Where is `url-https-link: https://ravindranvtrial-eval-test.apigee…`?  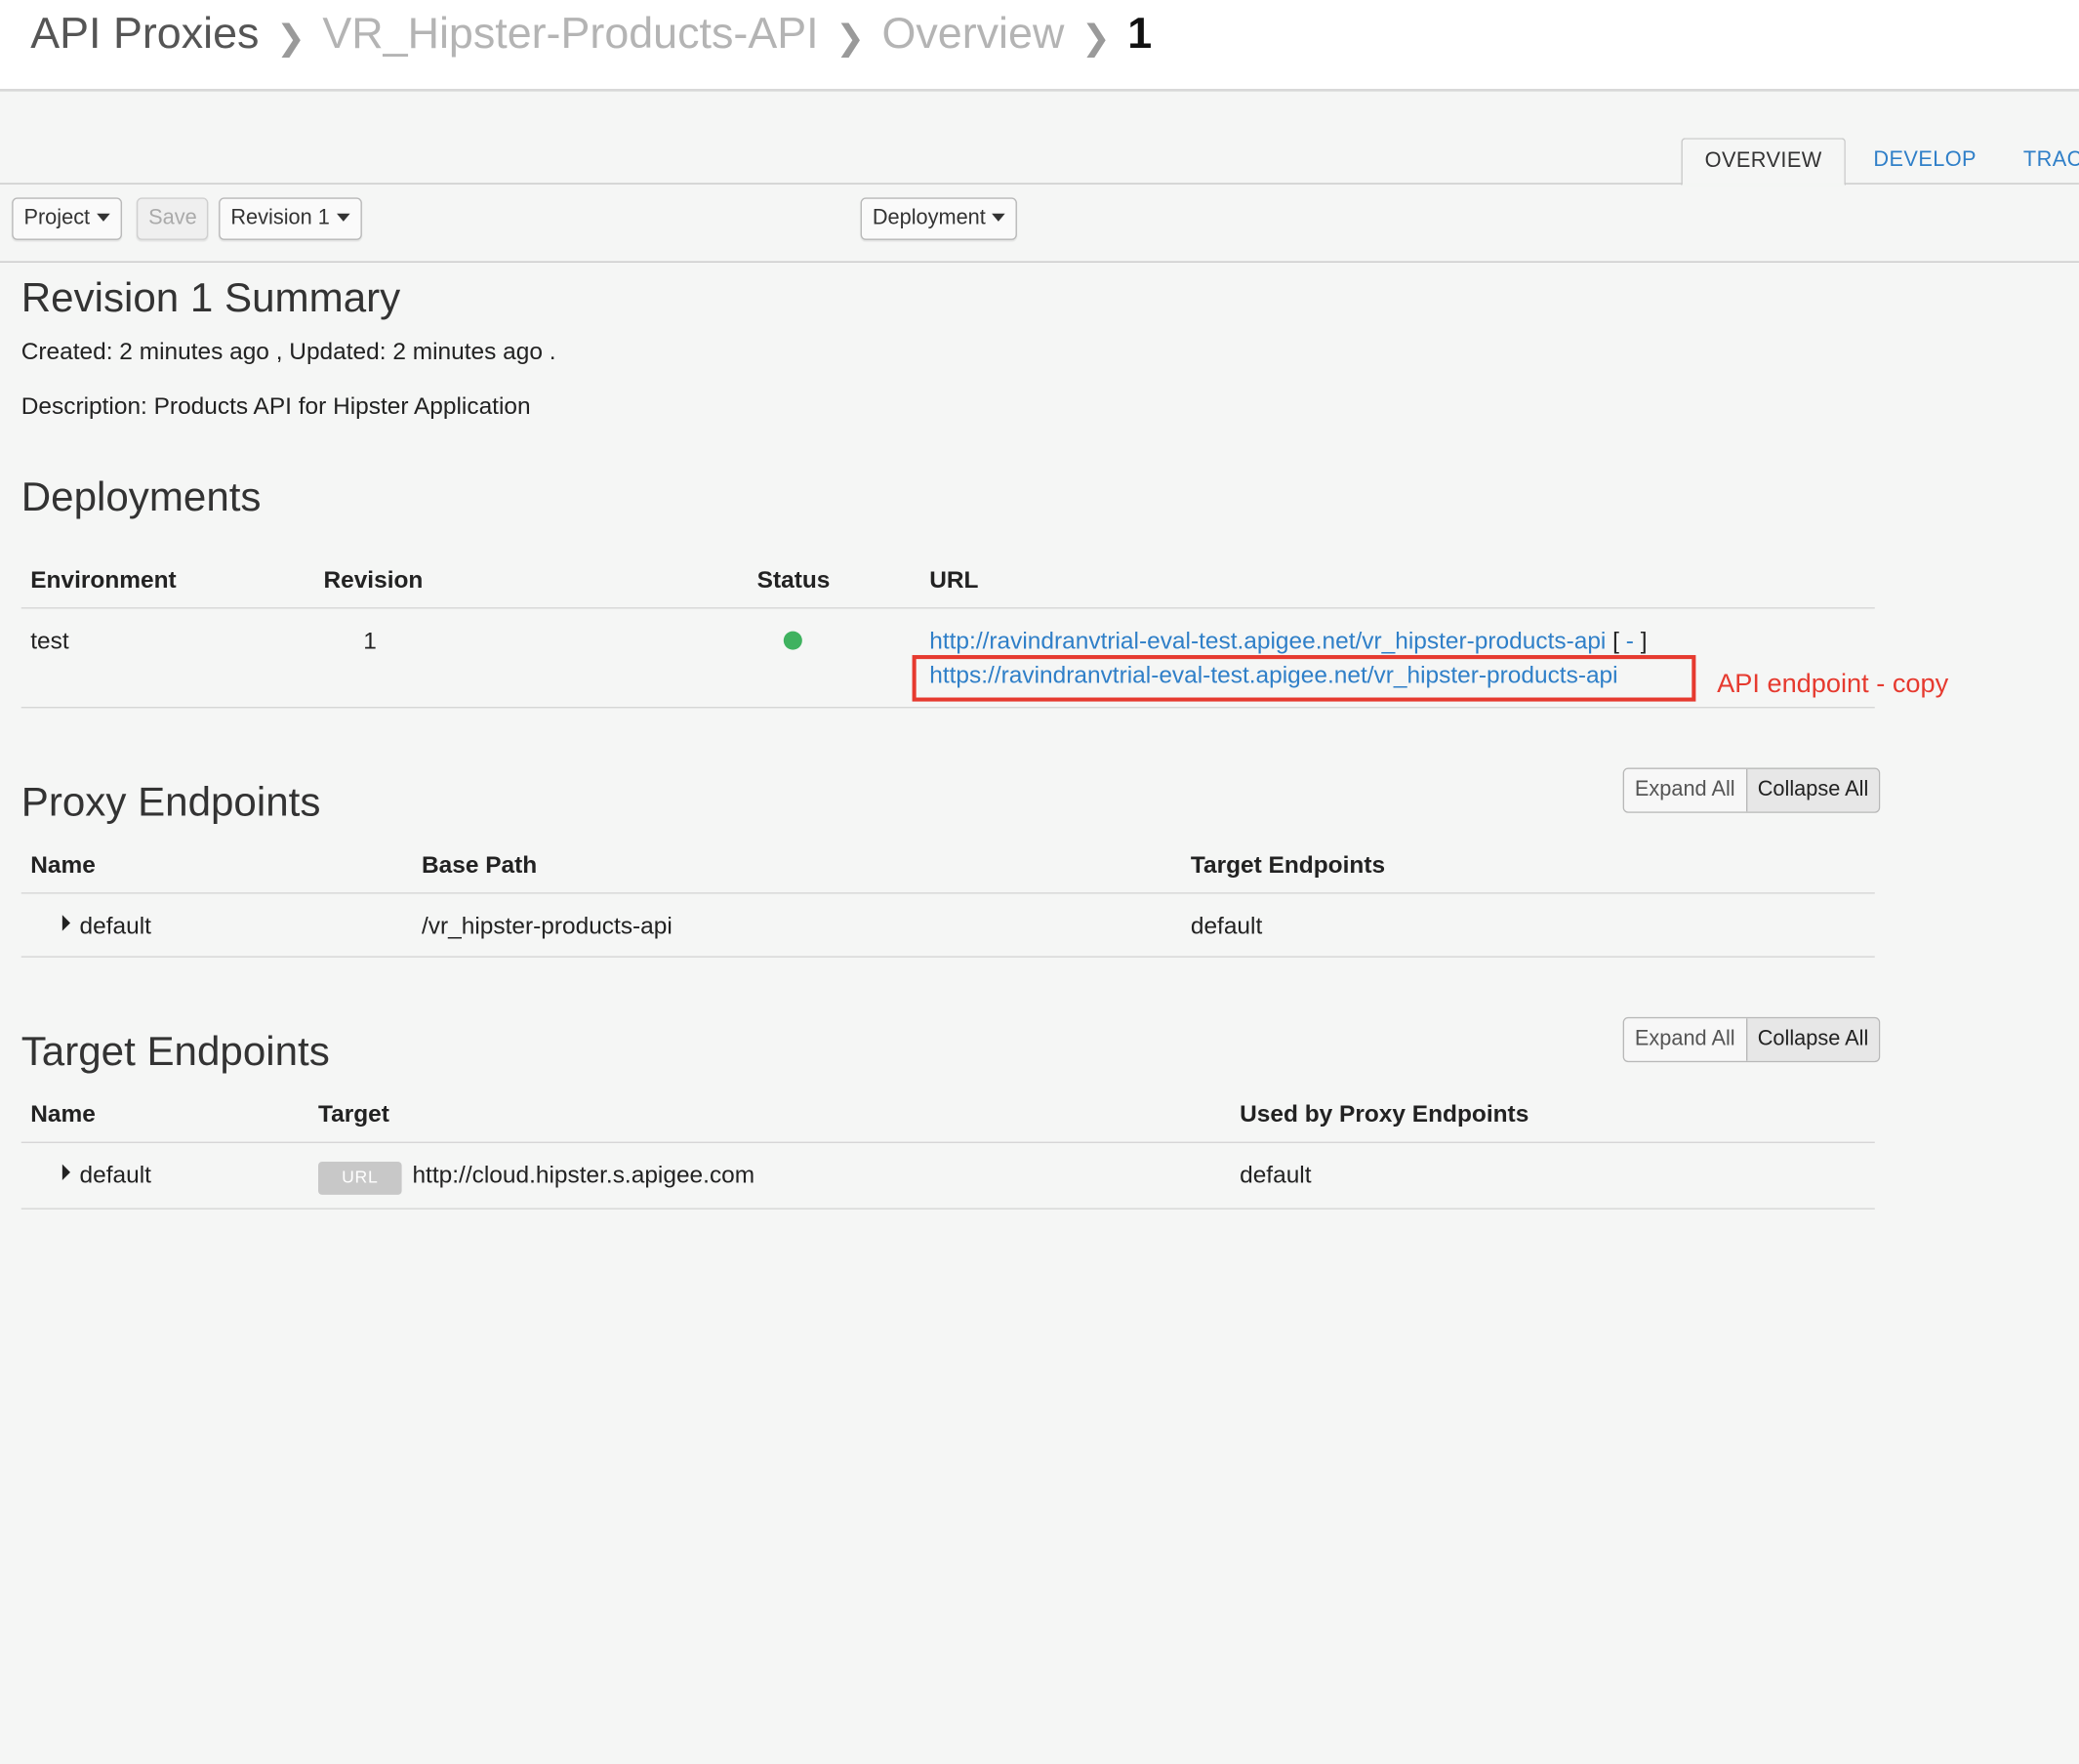 url-https-link: https://ravindranvtrial-eval-test.apigee… is located at coordinates (1273, 676).